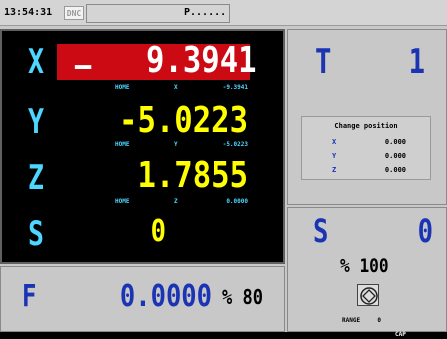  What do you see at coordinates (323, 62) in the screenshot?
I see `tool-letter: T` at bounding box center [323, 62].